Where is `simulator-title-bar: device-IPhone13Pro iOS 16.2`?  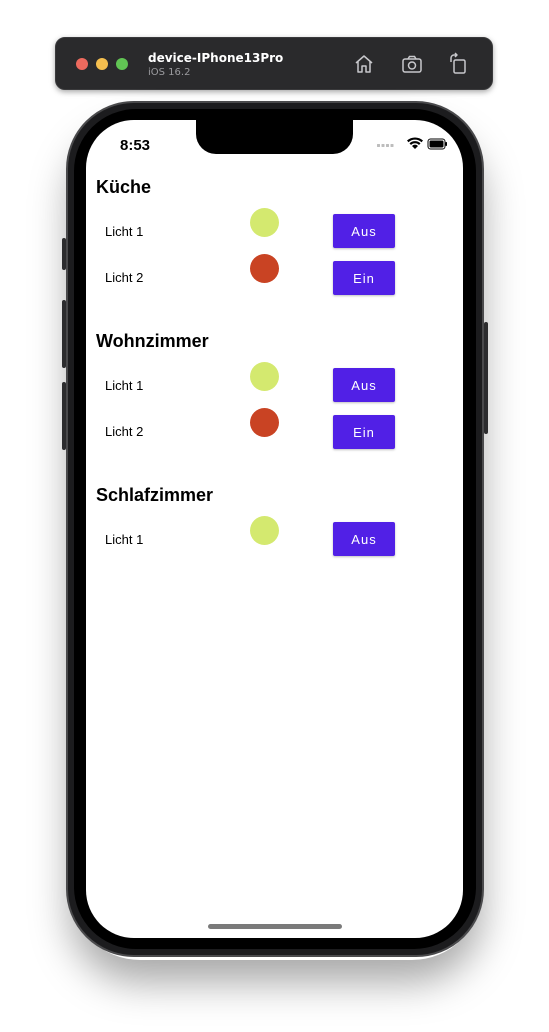
simulator-title-bar: device-IPhone13Pro iOS 16.2 is located at coordinates (274, 63).